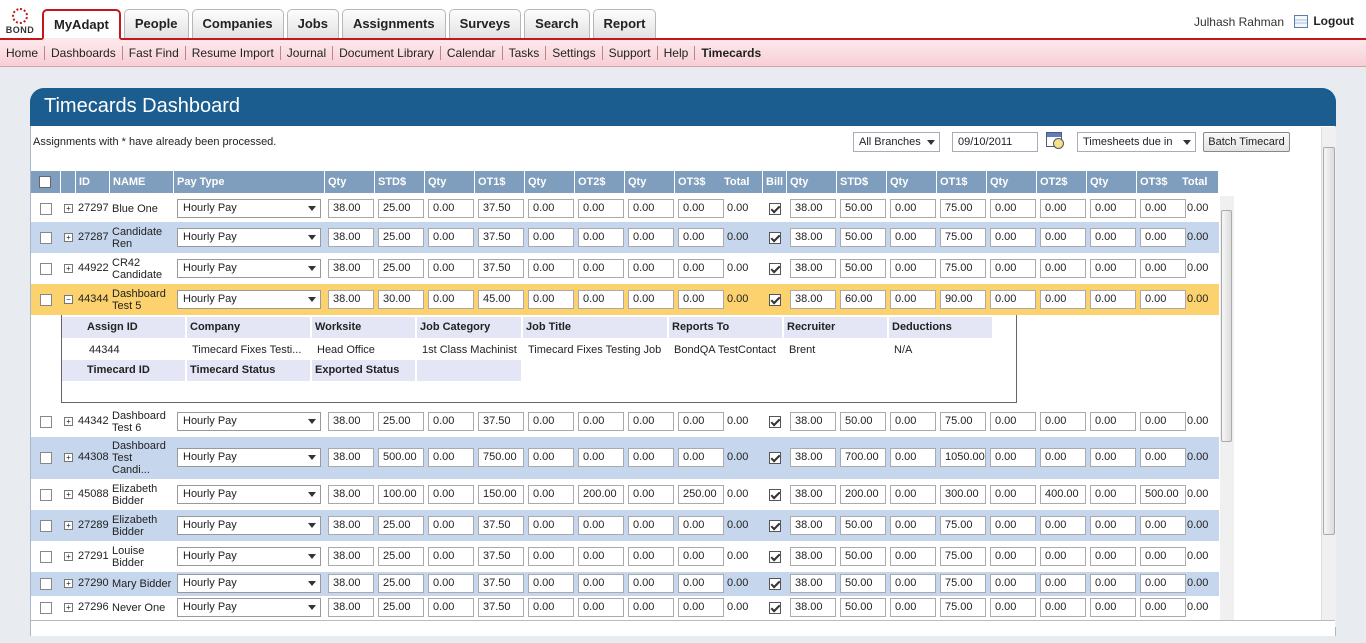 The image size is (1366, 643). What do you see at coordinates (501, 457) in the screenshot?
I see `pay-ot1-rate-input: 750.00` at bounding box center [501, 457].